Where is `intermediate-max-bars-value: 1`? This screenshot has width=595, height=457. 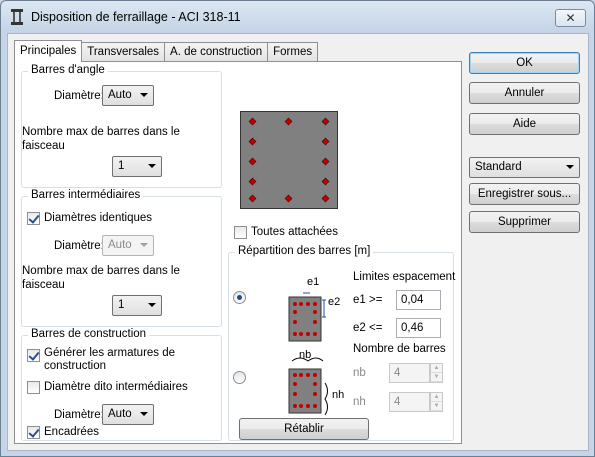 intermediate-max-bars-value: 1 is located at coordinates (121, 305).